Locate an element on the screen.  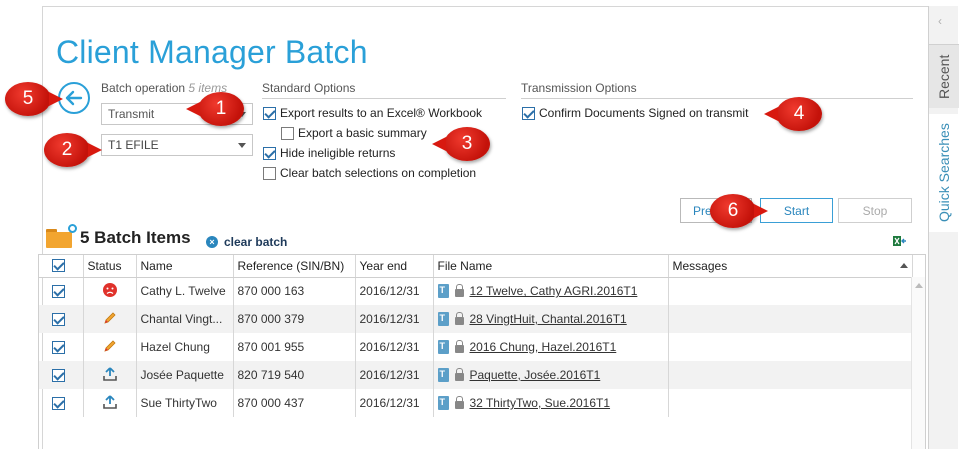
row-name: Josée Paquette is located at coordinates (185, 375).